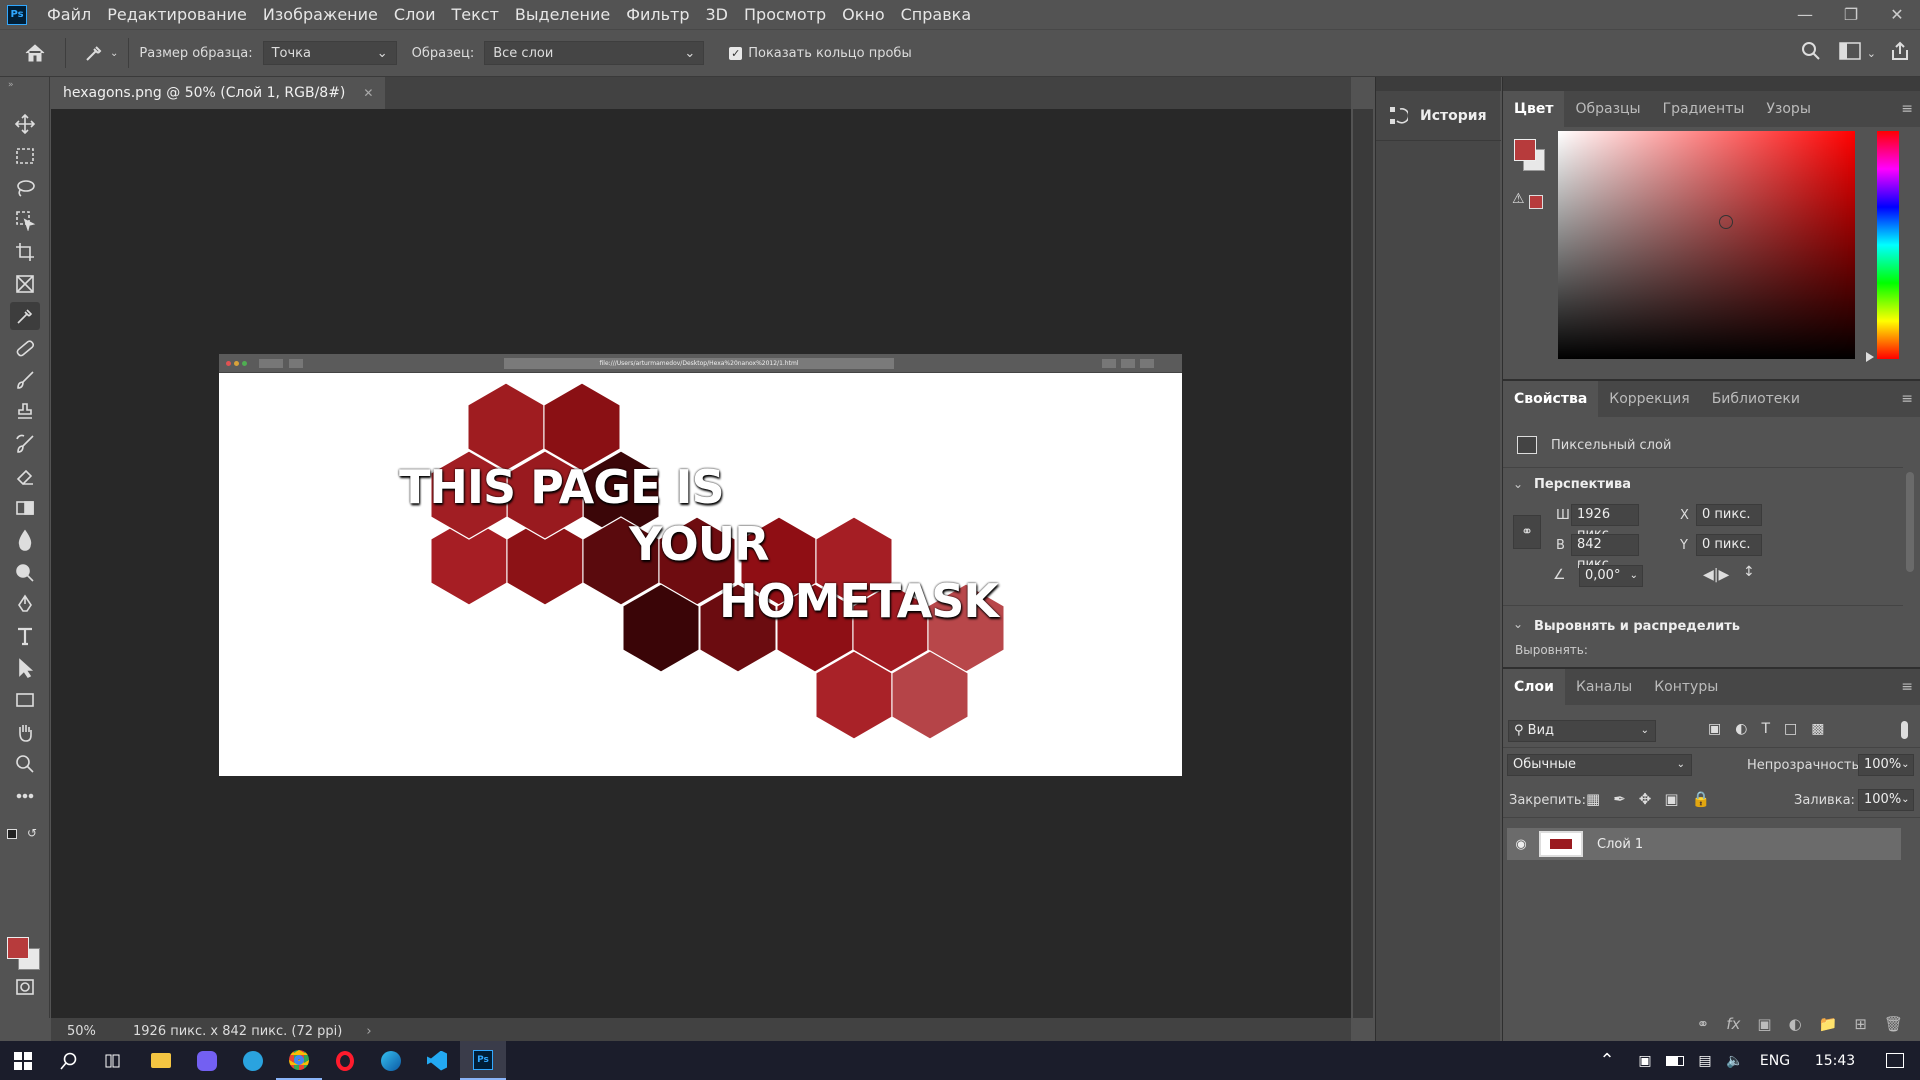 The width and height of the screenshot is (1920, 1080). What do you see at coordinates (1888, 245) in the screenshot?
I see `hue-slider` at bounding box center [1888, 245].